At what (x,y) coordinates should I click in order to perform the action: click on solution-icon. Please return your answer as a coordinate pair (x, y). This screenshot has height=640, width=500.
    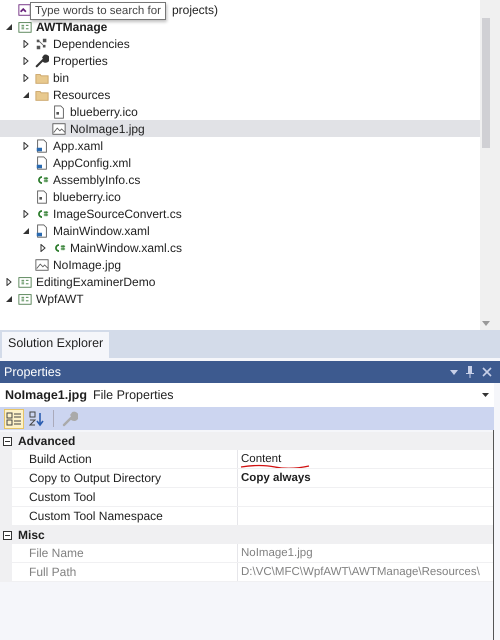
    Looking at the image, I should click on (25, 9).